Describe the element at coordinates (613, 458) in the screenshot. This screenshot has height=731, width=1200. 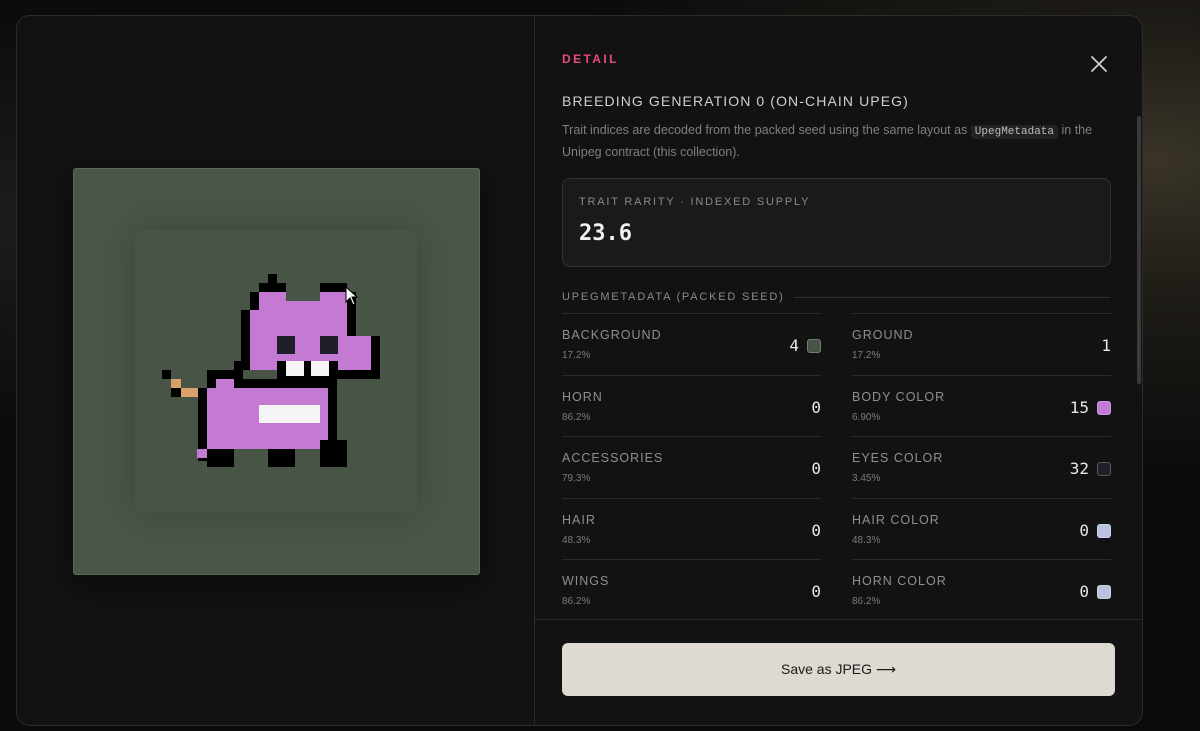
I see `trait-name: ACCESSORIES` at that location.